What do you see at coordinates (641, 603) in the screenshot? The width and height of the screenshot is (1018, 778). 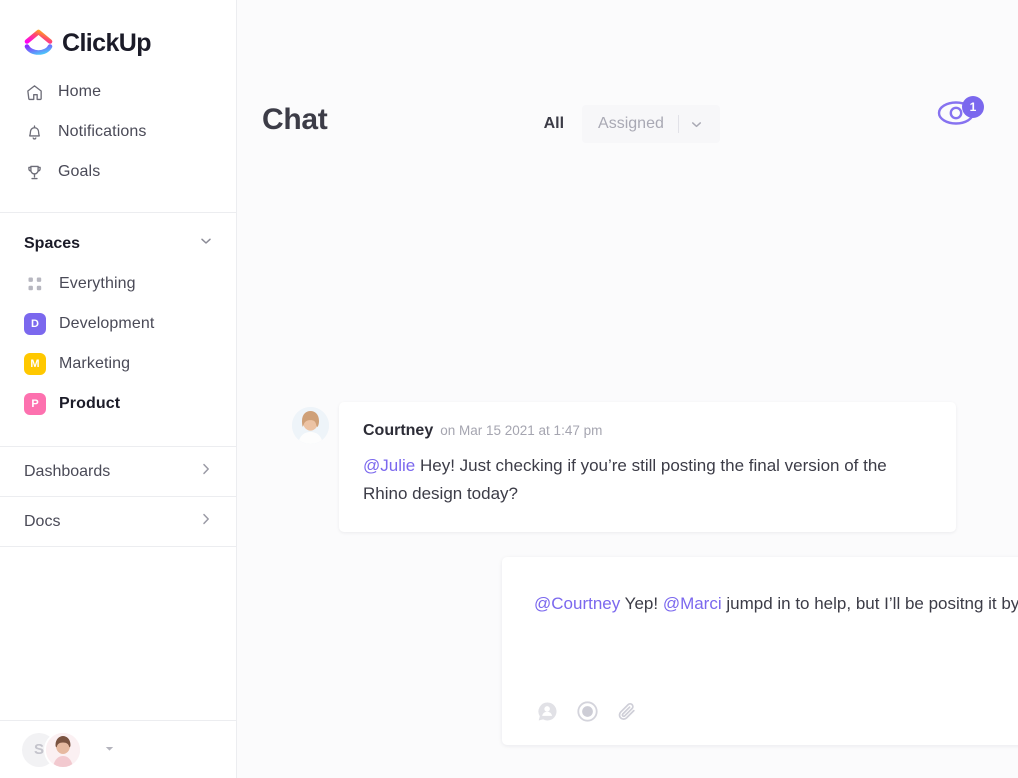 I see `composer-text-1: Yep!` at bounding box center [641, 603].